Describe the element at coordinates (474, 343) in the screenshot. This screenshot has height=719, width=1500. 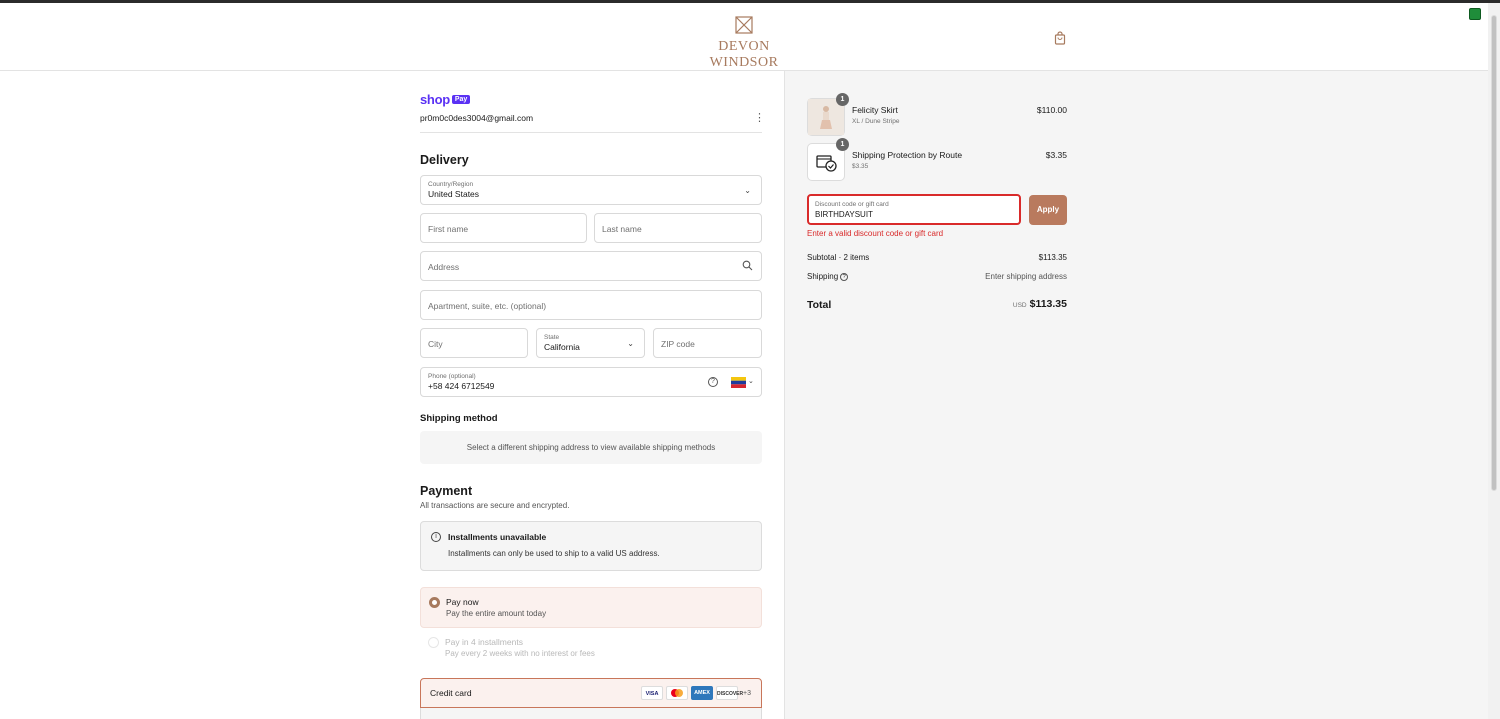
I see `city-field: City` at that location.